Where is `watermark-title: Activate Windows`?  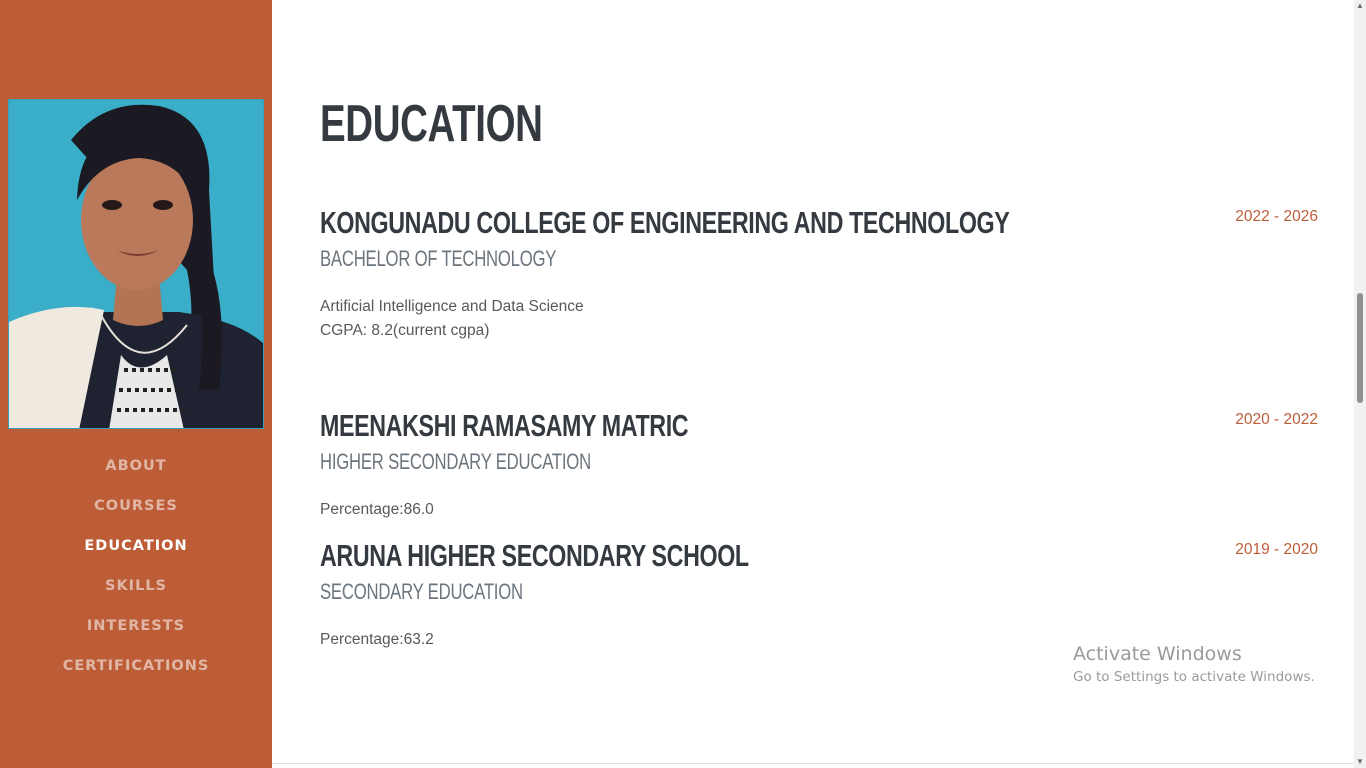
watermark-title: Activate Windows is located at coordinates (1157, 654).